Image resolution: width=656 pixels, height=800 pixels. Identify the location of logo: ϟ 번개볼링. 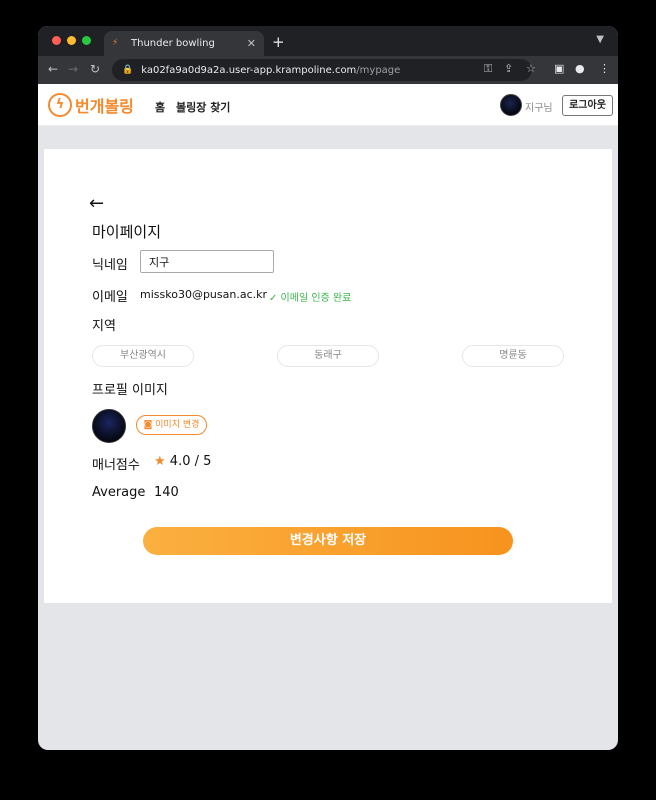
(91, 105).